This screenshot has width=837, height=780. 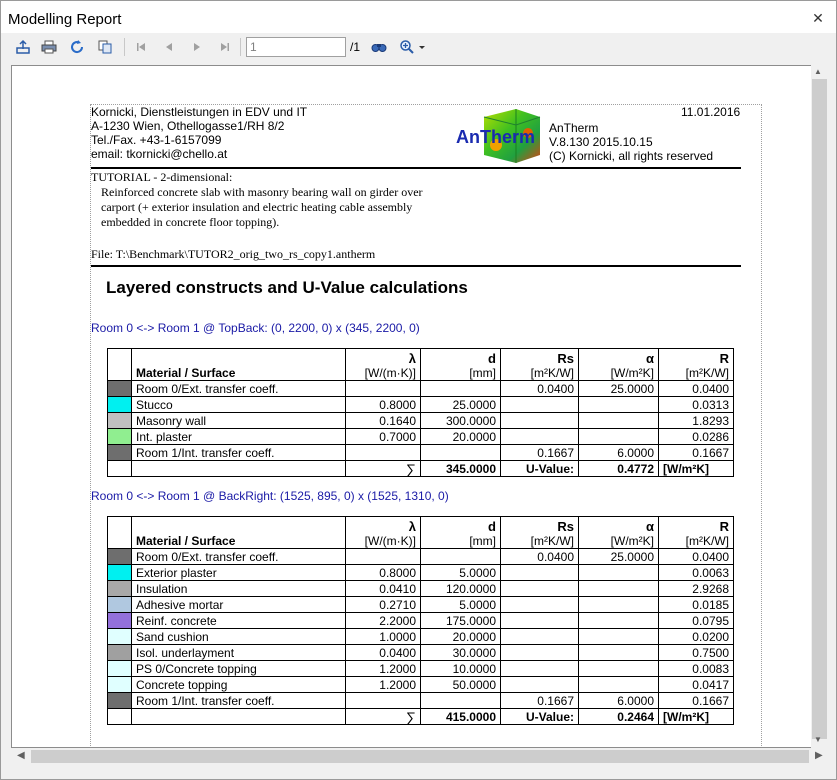 I want to click on r-value: 0.1667, so click(x=696, y=700).